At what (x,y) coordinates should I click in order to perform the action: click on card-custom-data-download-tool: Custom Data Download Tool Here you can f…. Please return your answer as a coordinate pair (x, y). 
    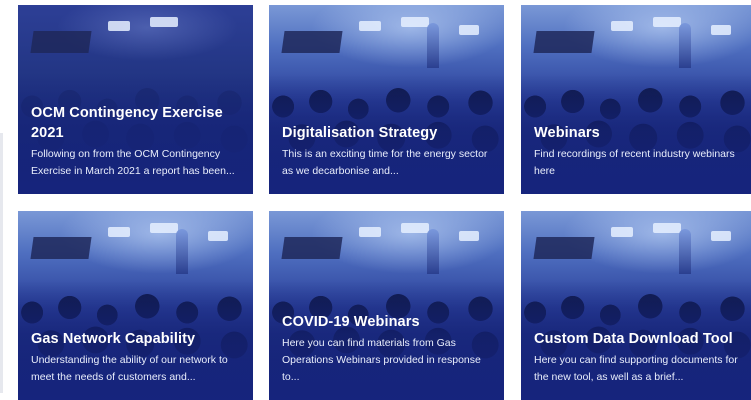
    Looking at the image, I should click on (636, 305).